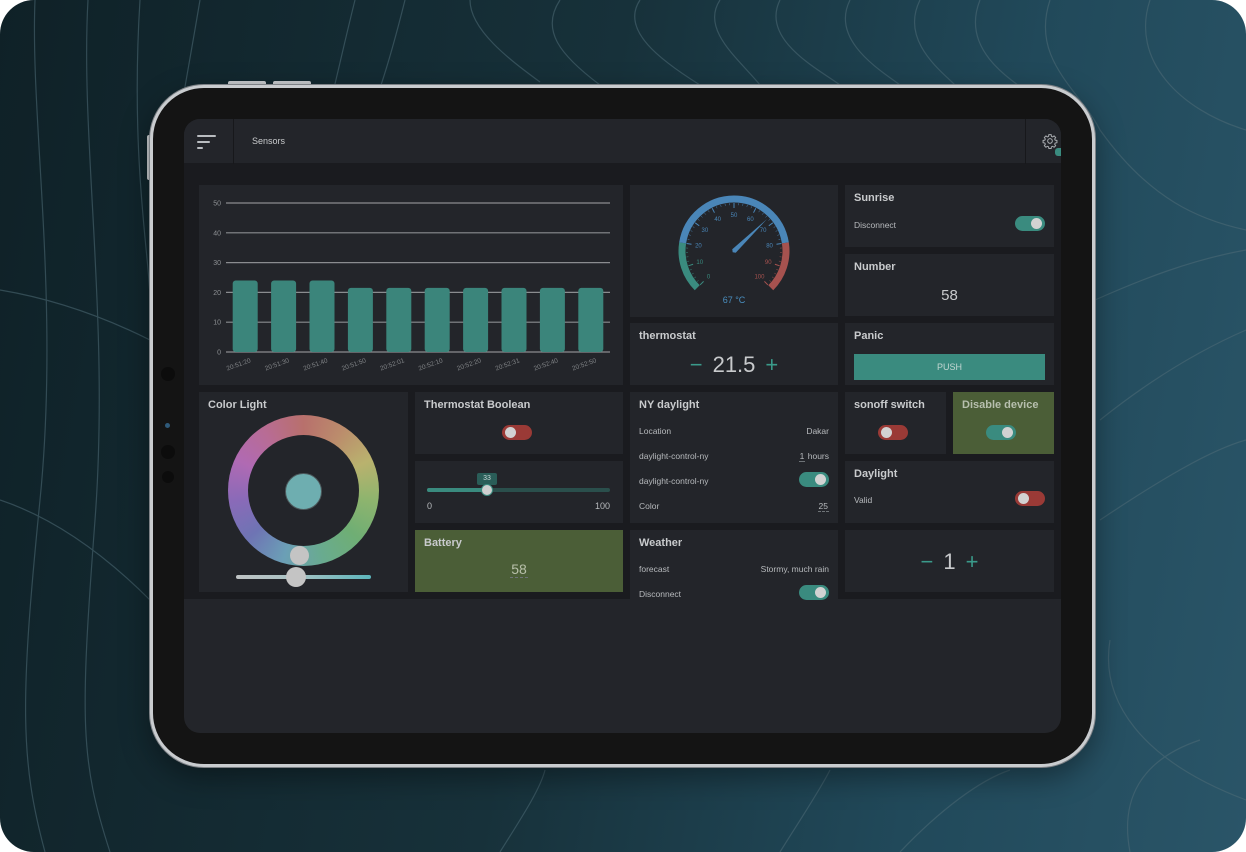  What do you see at coordinates (698, 246) in the screenshot?
I see `gauge-tick-label: 20` at bounding box center [698, 246].